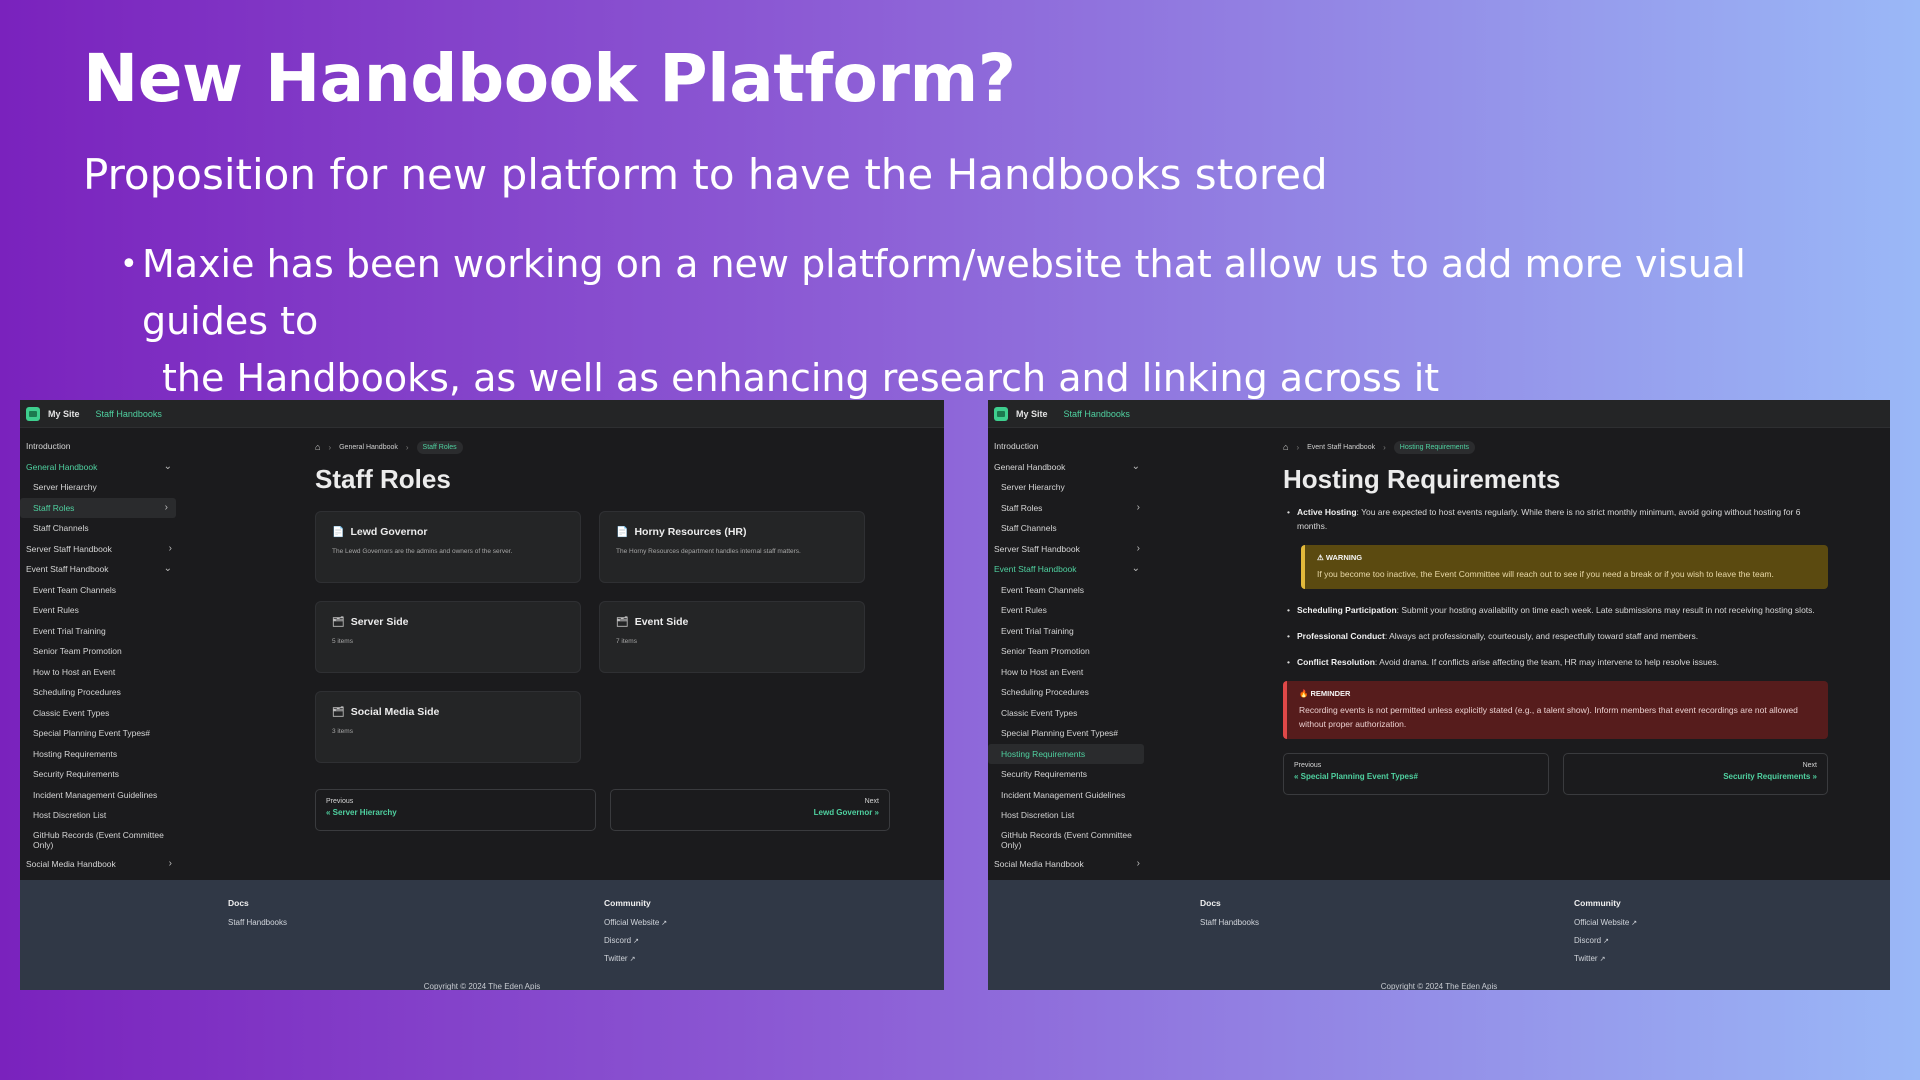  I want to click on footer-link-label: Twitter, so click(616, 958).